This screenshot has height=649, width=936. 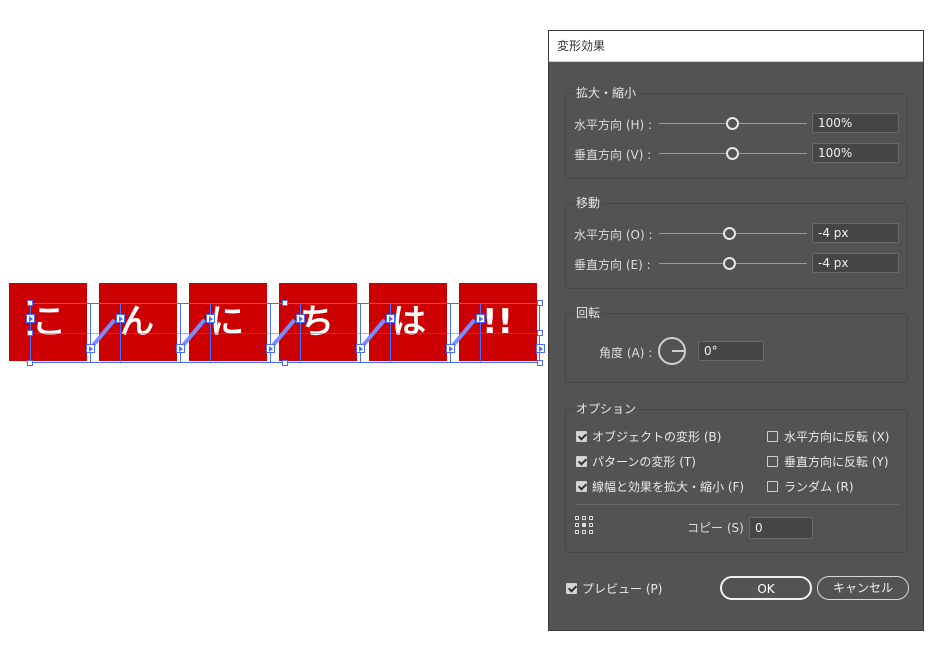 What do you see at coordinates (30, 333) in the screenshot?
I see `resize-handle-middle-left` at bounding box center [30, 333].